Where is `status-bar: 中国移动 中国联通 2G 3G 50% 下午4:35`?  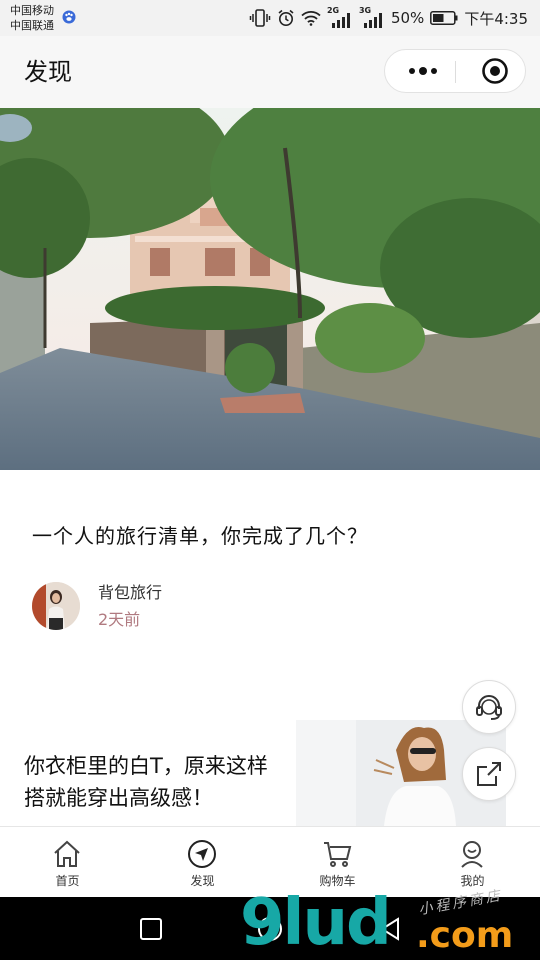 status-bar: 中国移动 中国联通 2G 3G 50% 下午4:35 is located at coordinates (270, 18).